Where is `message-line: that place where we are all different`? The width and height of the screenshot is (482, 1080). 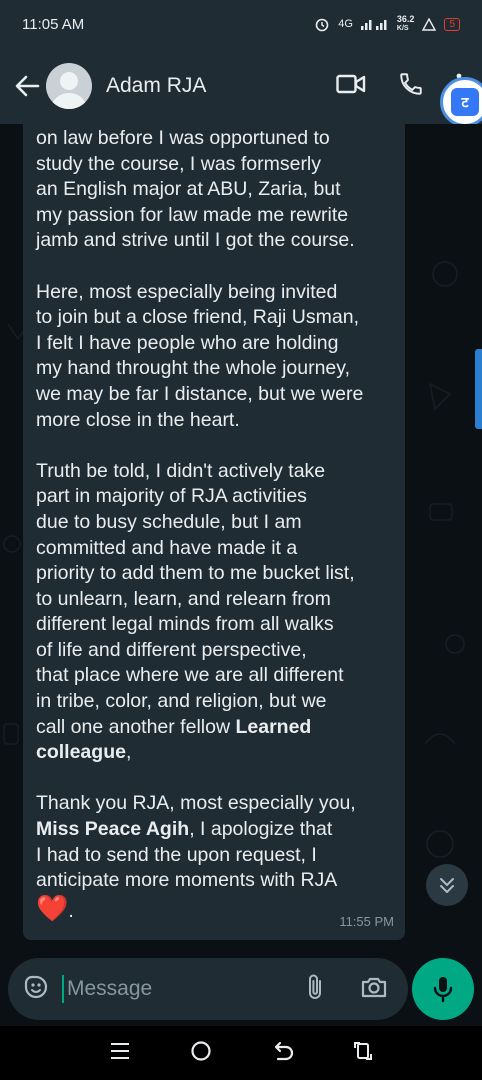 message-line: that place where we are all different is located at coordinates (190, 675).